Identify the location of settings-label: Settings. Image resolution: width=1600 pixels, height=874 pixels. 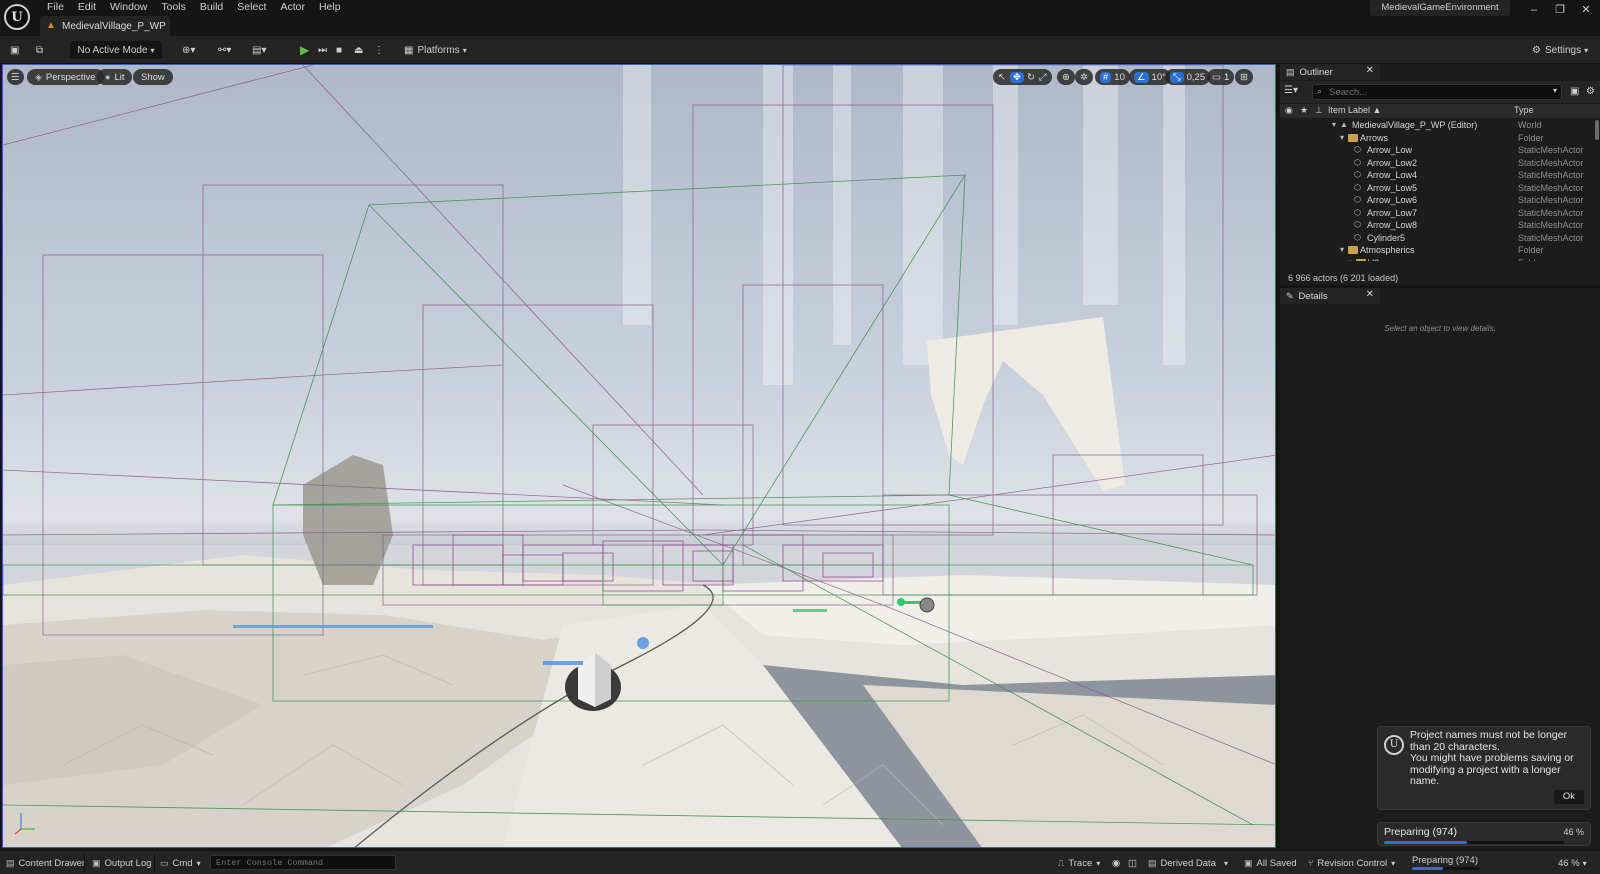
(1563, 50).